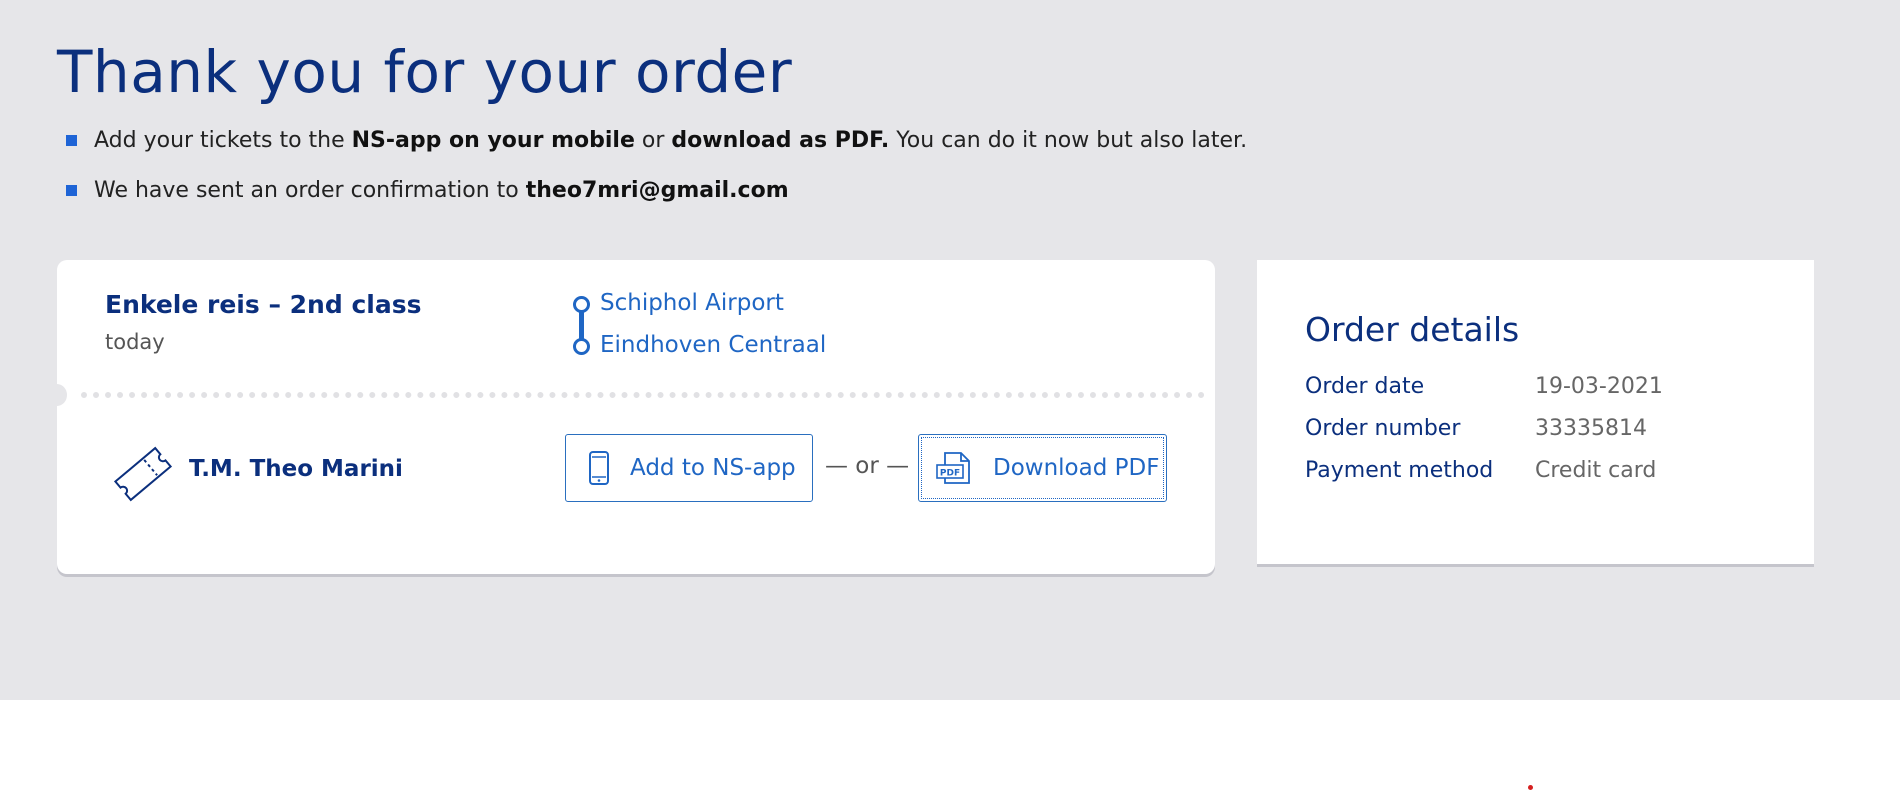 The width and height of the screenshot is (1900, 792). Describe the element at coordinates (1412, 329) in the screenshot. I see `order-details-title: Order details` at that location.